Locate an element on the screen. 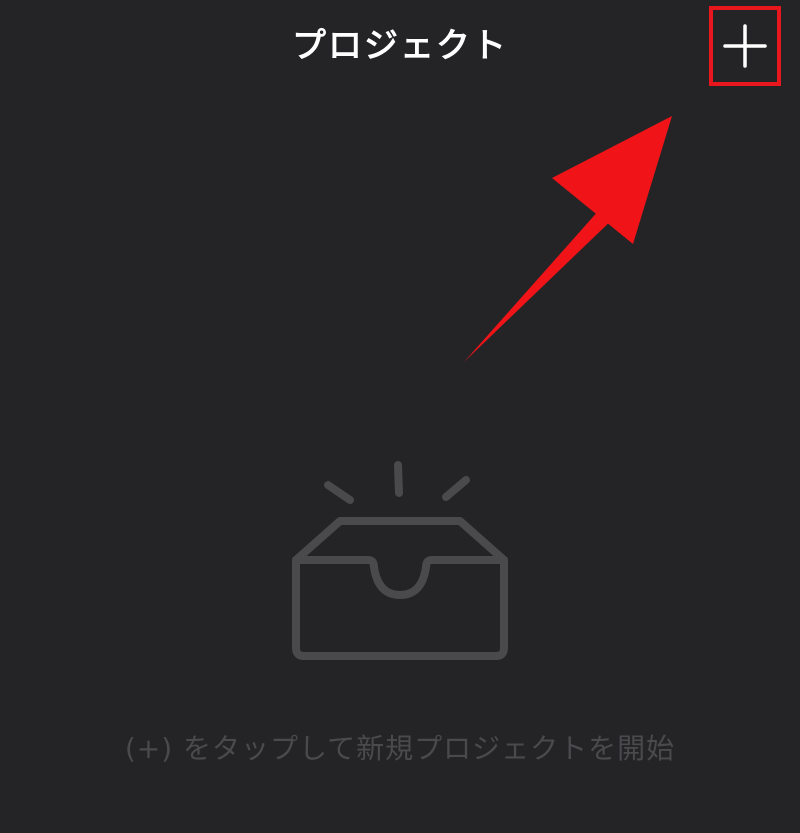 The image size is (800, 833). arrow-shaft is located at coordinates (540, 281).